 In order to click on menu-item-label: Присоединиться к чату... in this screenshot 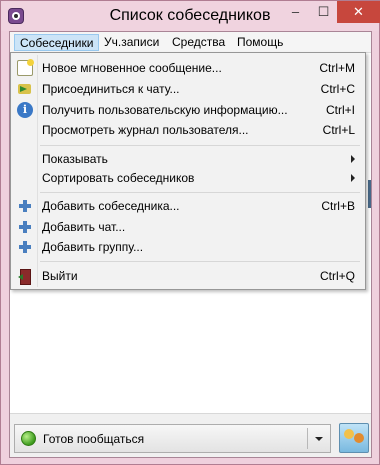, I will do `click(111, 89)`.